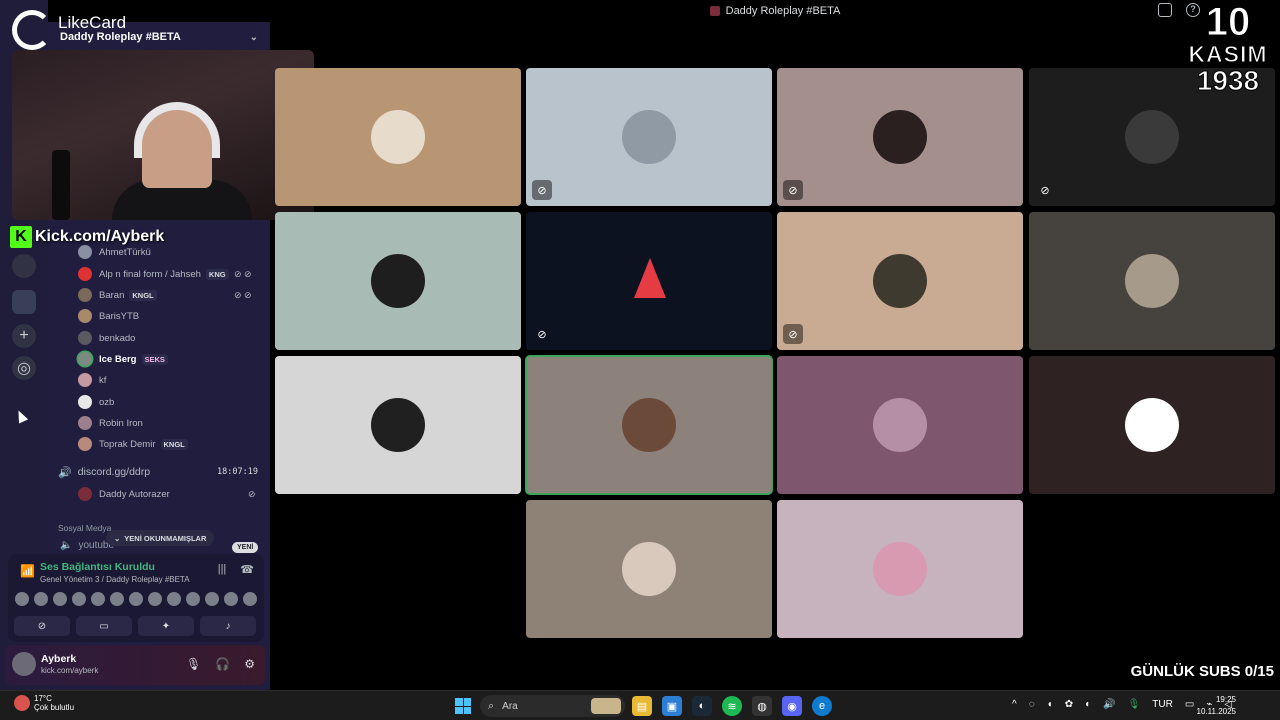 This screenshot has width=1280, height=720. What do you see at coordinates (104, 626) in the screenshot?
I see `screen-share-button: ▭` at bounding box center [104, 626].